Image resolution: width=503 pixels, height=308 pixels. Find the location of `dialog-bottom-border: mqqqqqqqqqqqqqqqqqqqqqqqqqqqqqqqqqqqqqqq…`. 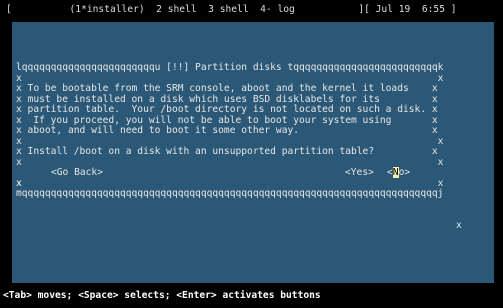

dialog-bottom-border: mqqqqqqqqqqqqqqqqqqqqqqqqqqqqqqqqqqqqqqq… is located at coordinates (230, 193).